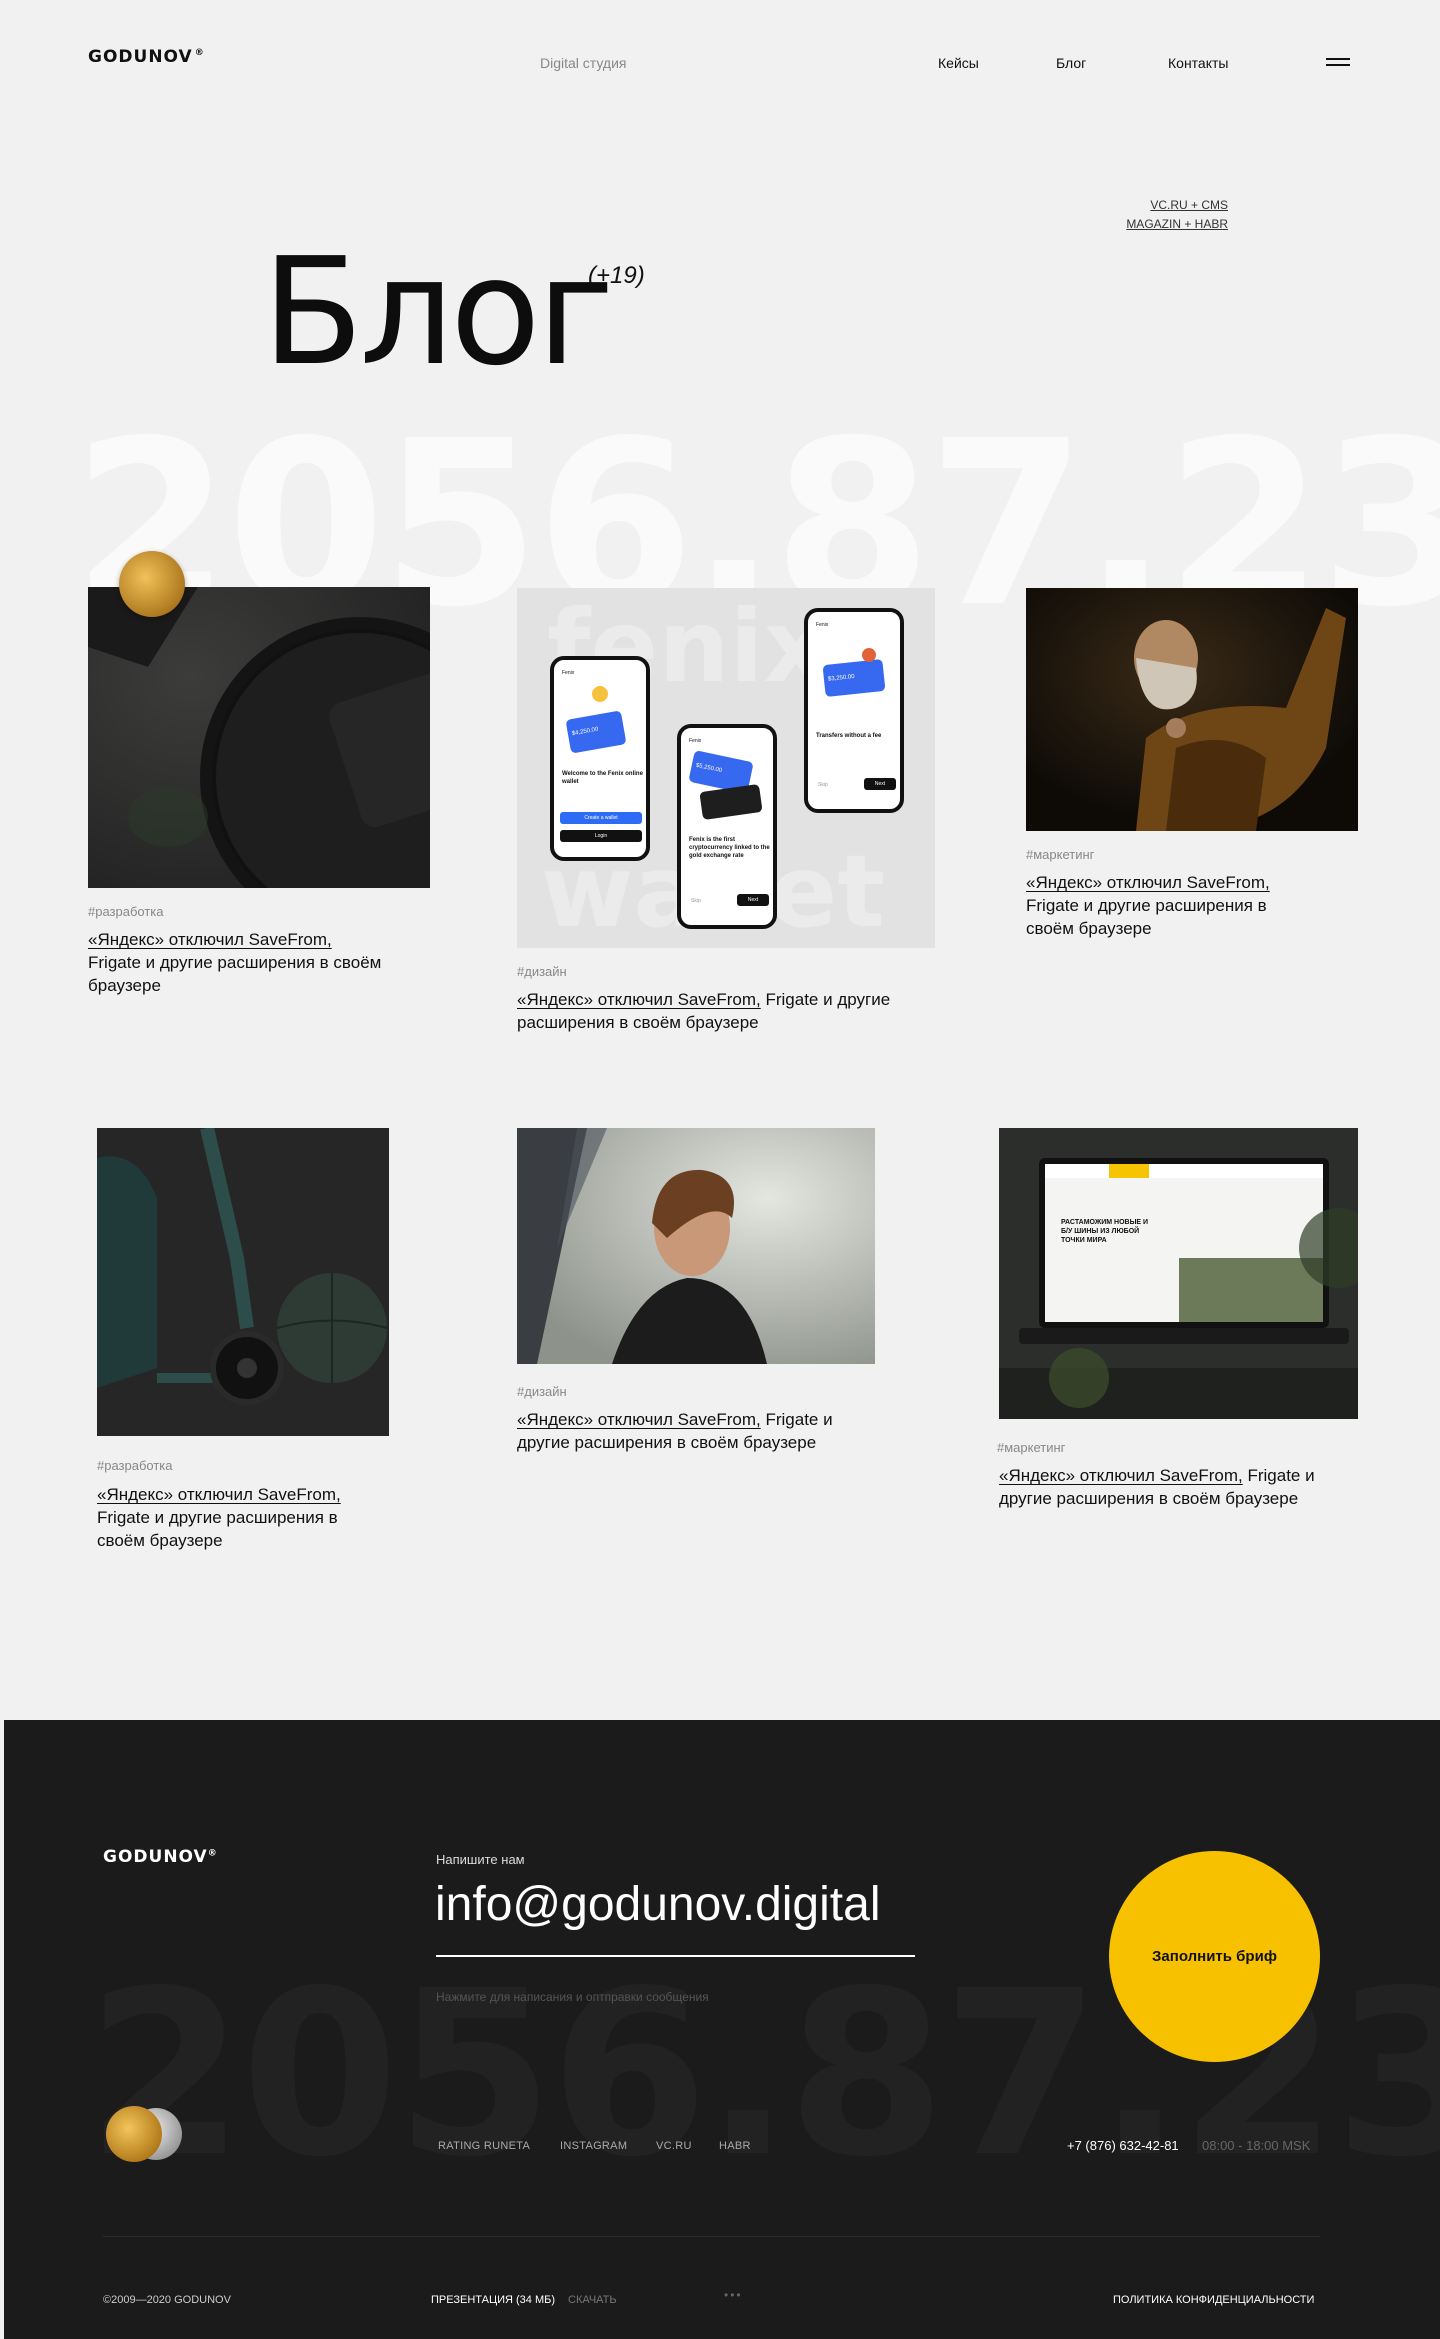  Describe the element at coordinates (869, 655) in the screenshot. I see `coin-icon` at that location.